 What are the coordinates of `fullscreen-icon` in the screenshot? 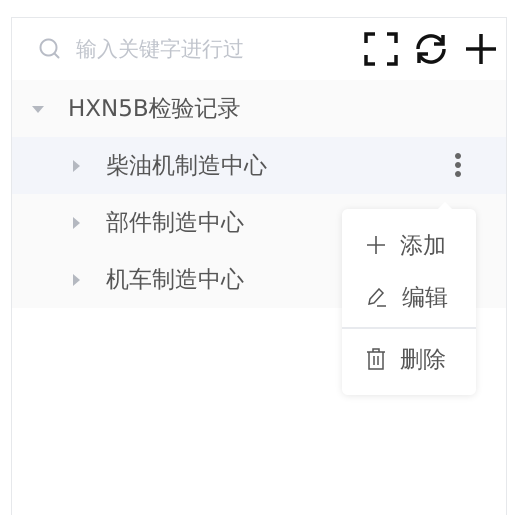 It's located at (381, 49).